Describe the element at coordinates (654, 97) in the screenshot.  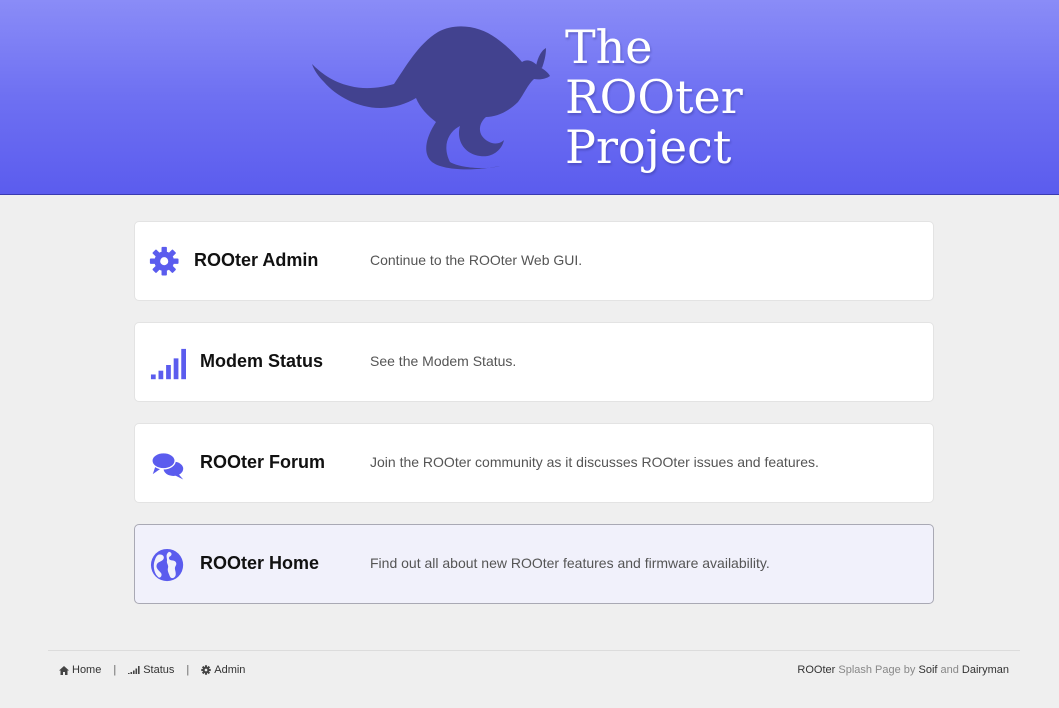
I see `logo-line-rooter: ROOter` at that location.